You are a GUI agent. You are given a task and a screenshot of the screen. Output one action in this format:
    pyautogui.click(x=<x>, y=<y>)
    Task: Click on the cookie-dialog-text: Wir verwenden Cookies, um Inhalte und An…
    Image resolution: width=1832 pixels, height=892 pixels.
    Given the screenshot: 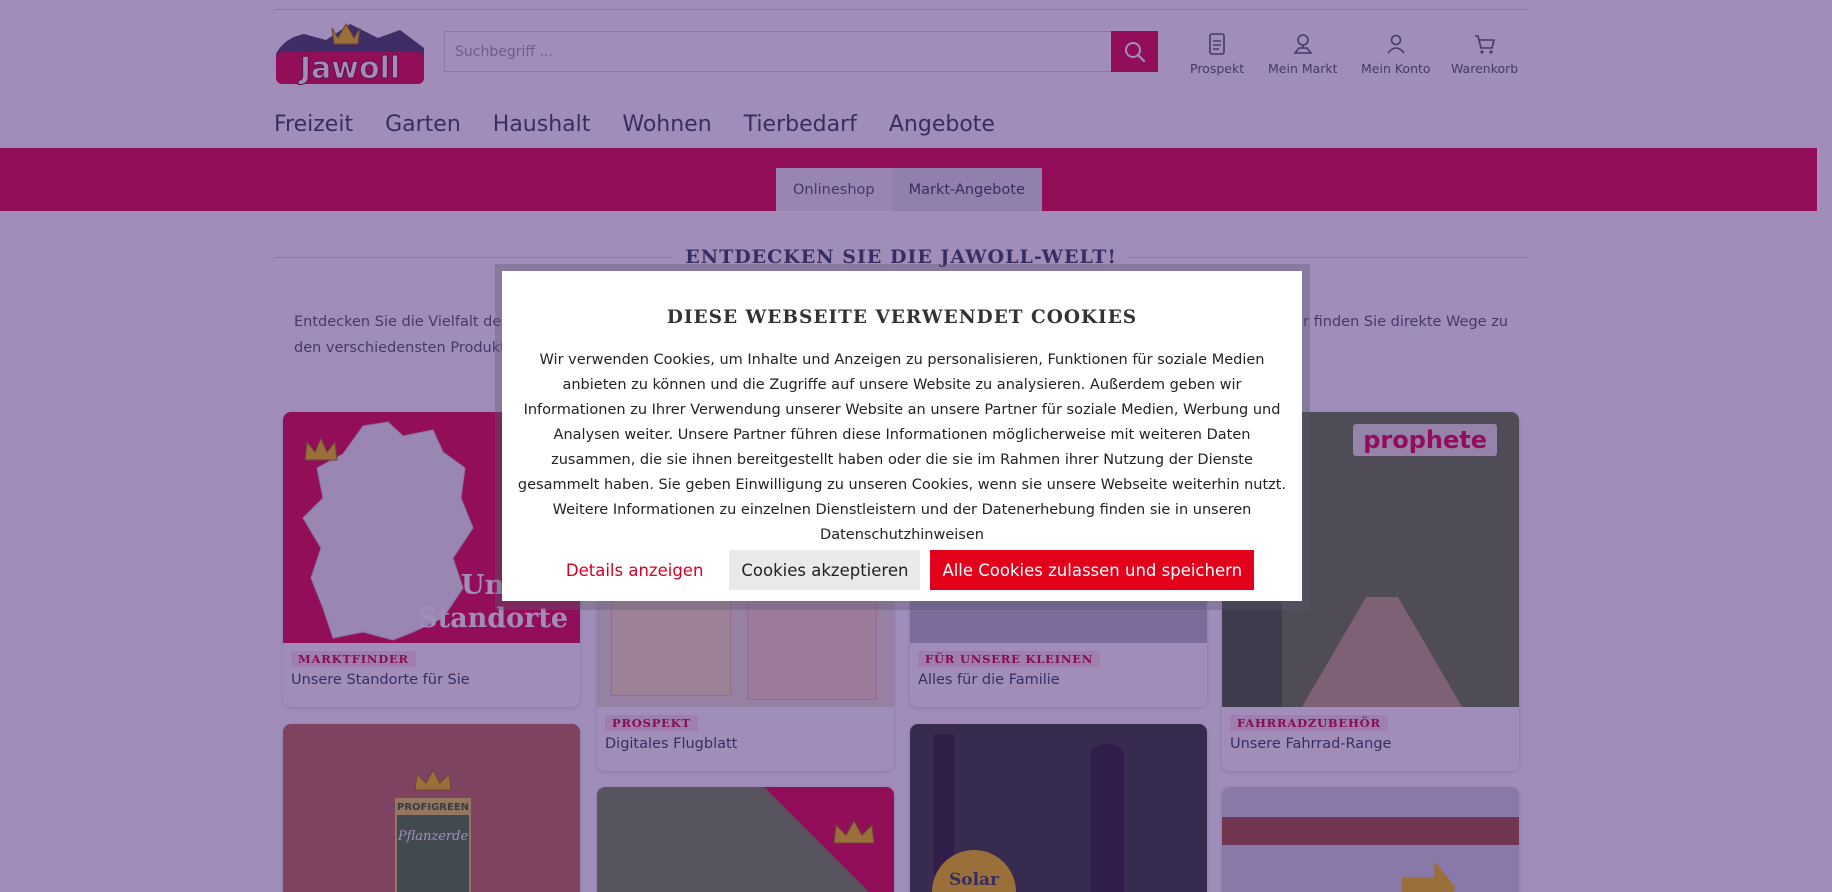 What is the action you would take?
    pyautogui.click(x=902, y=447)
    